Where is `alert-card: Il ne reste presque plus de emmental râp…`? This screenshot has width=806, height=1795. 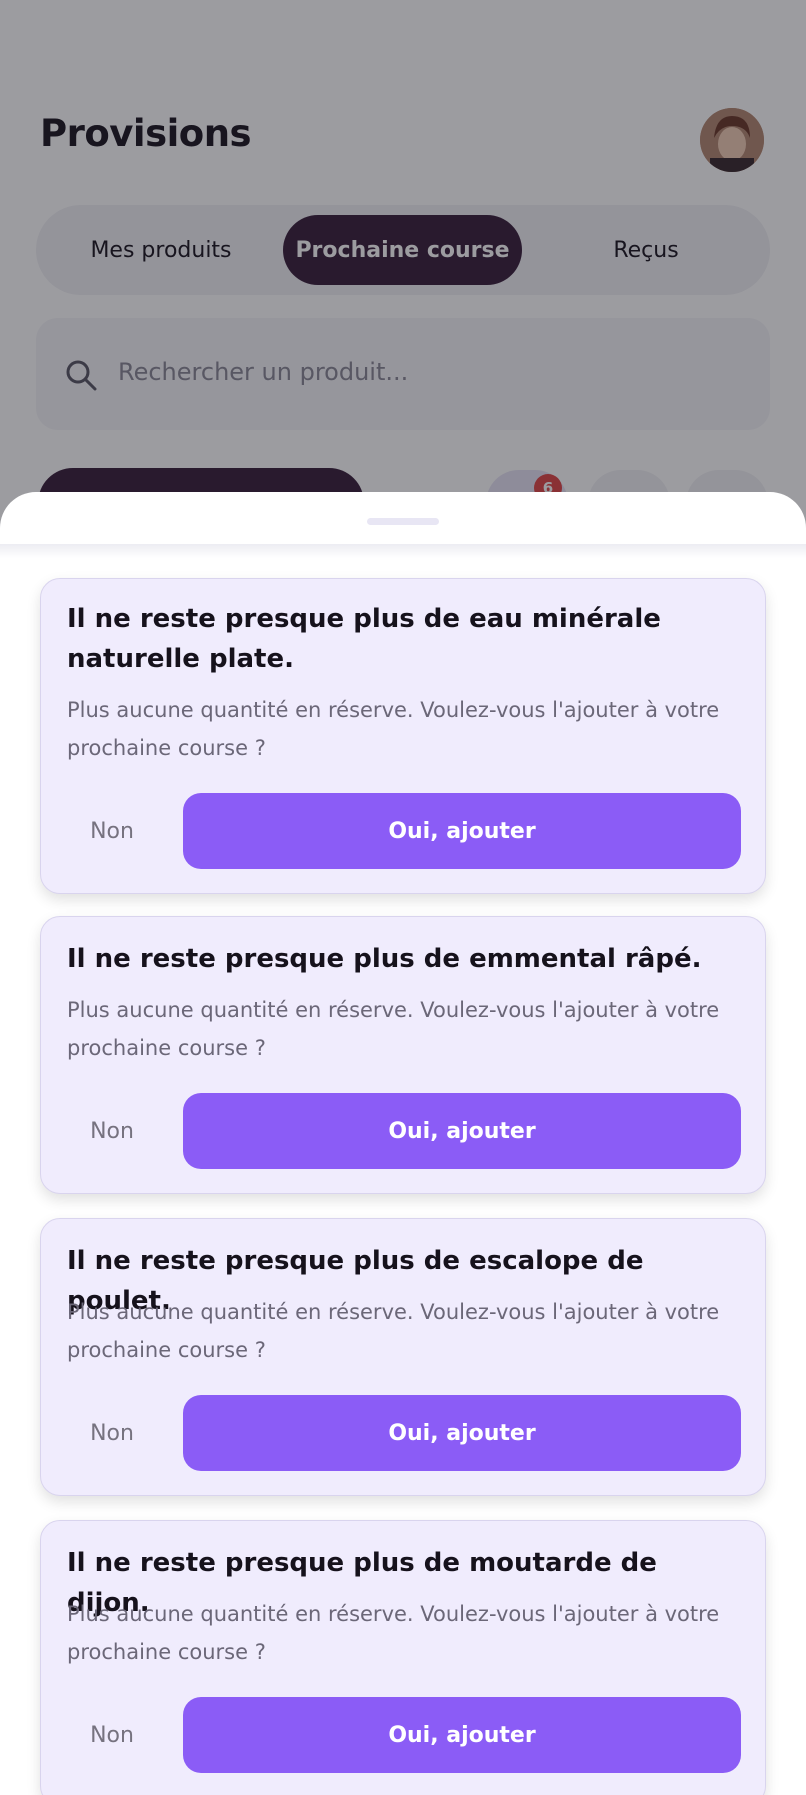
alert-card: Il ne reste presque plus de emmental râp… is located at coordinates (403, 1055).